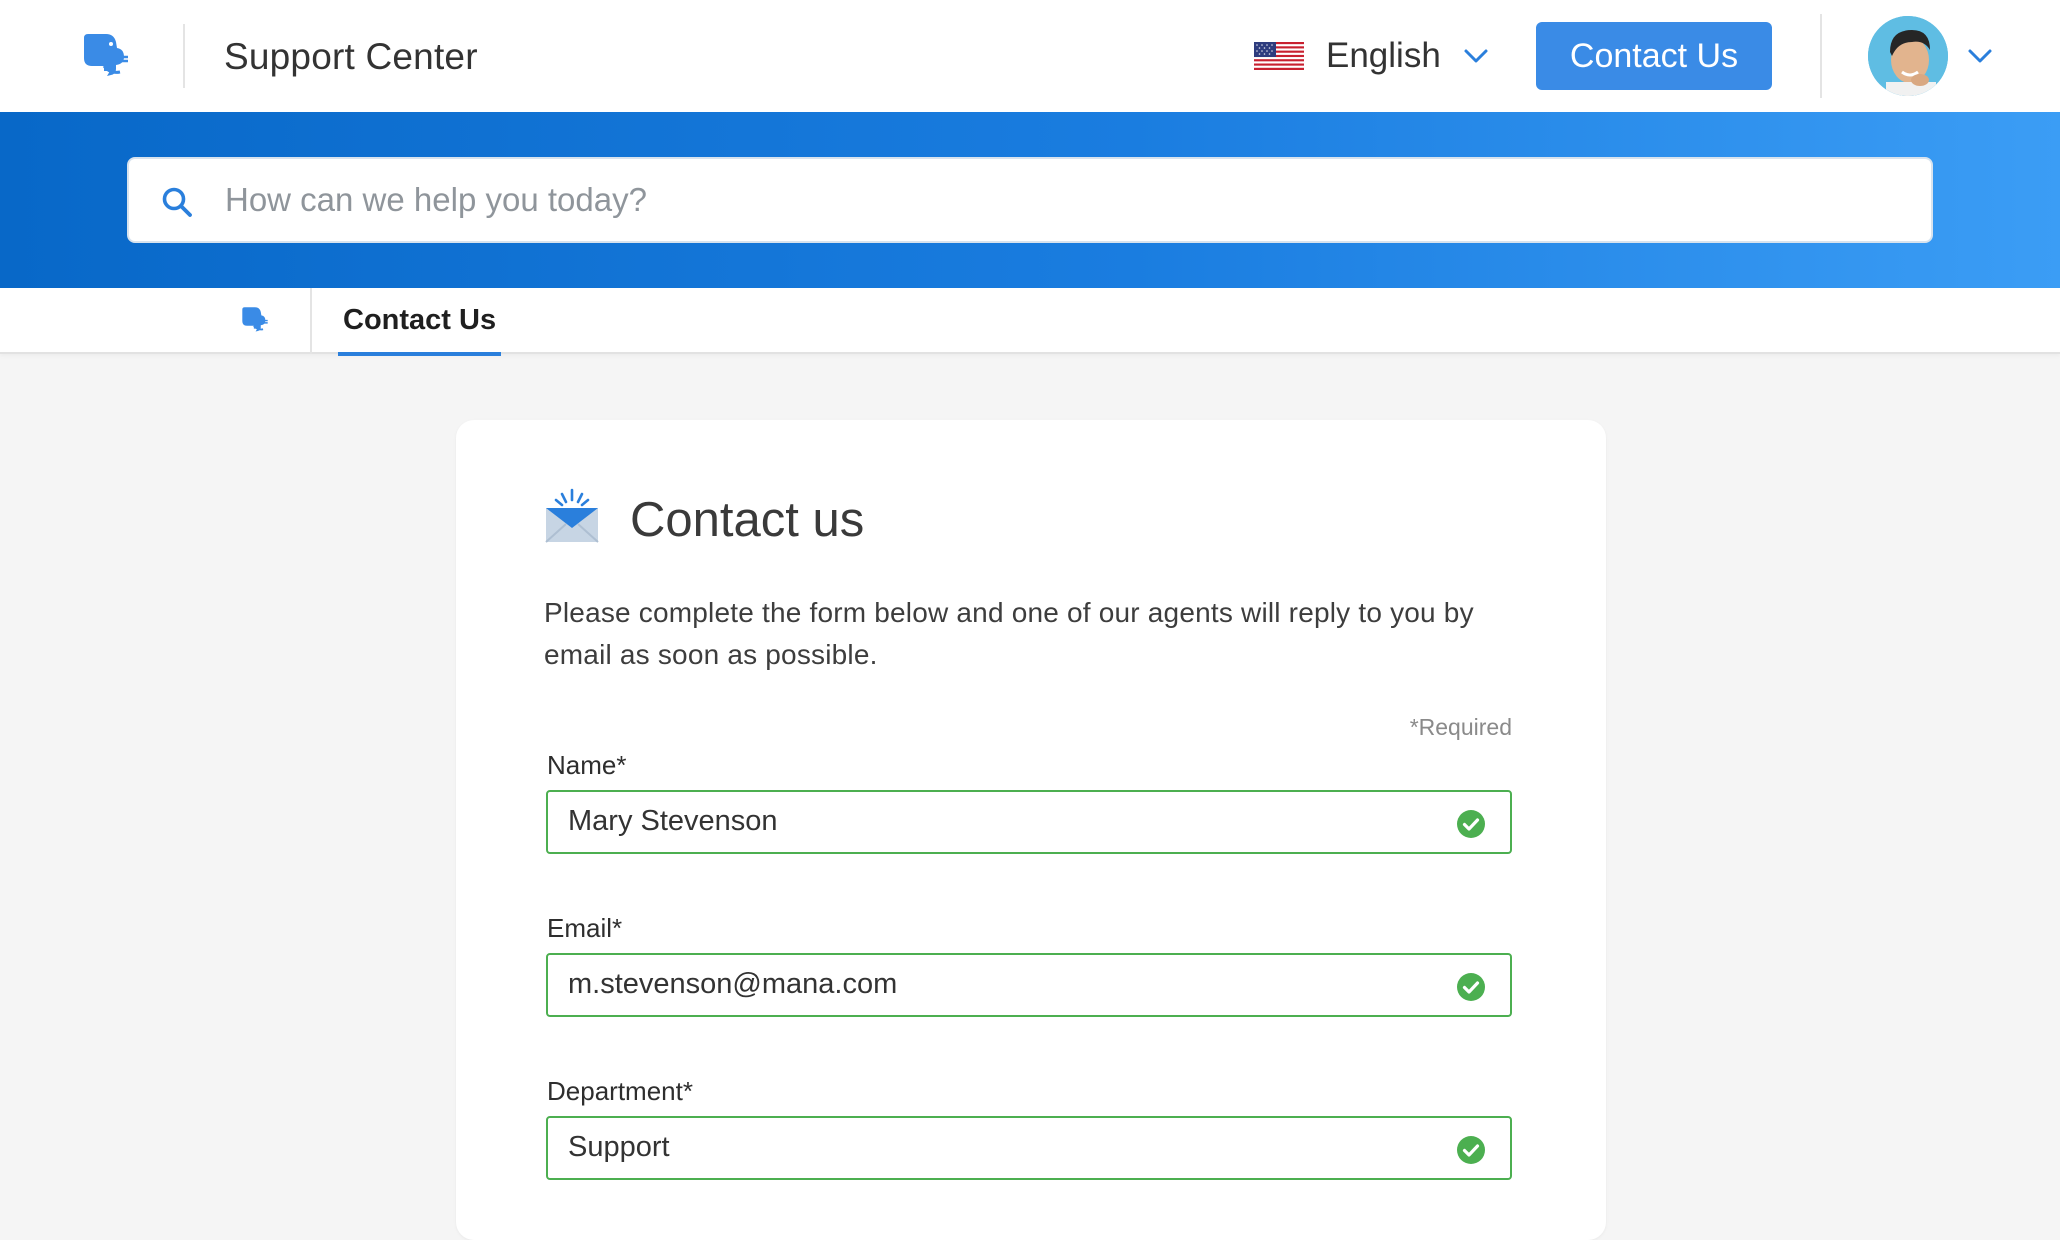 The image size is (2060, 1240). Describe the element at coordinates (1065, 200) in the screenshot. I see `search-input` at that location.